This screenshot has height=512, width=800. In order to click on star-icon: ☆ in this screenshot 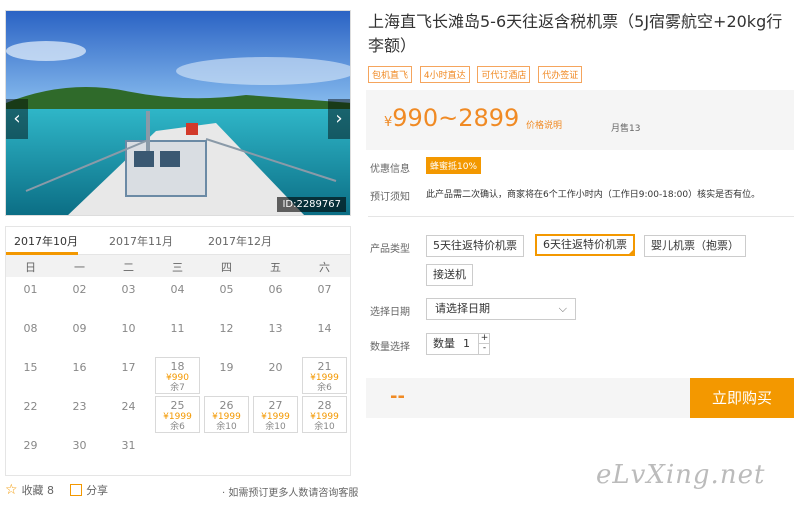, I will do `click(11, 490)`.